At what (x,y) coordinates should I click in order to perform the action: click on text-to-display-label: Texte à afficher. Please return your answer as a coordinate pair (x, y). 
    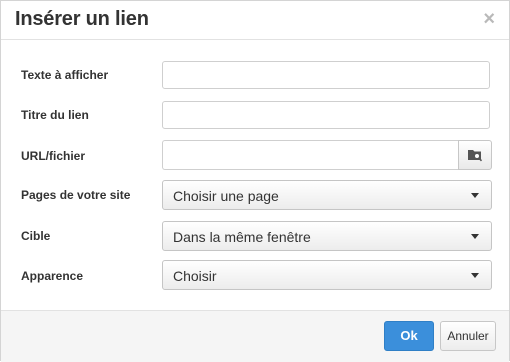
    Looking at the image, I should click on (65, 75).